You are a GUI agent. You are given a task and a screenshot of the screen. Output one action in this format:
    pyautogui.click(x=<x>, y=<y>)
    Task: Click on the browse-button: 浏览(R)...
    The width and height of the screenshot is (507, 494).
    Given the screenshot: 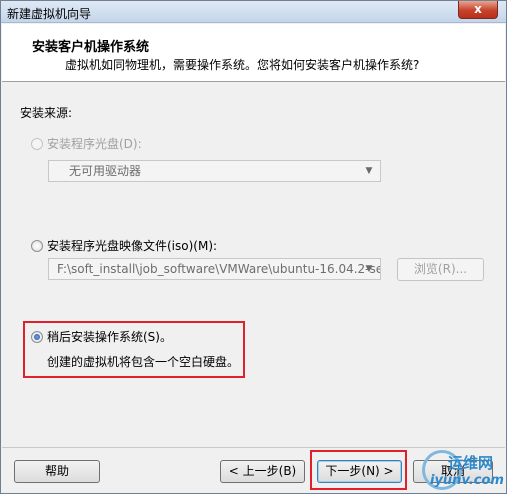 What is the action you would take?
    pyautogui.click(x=440, y=269)
    